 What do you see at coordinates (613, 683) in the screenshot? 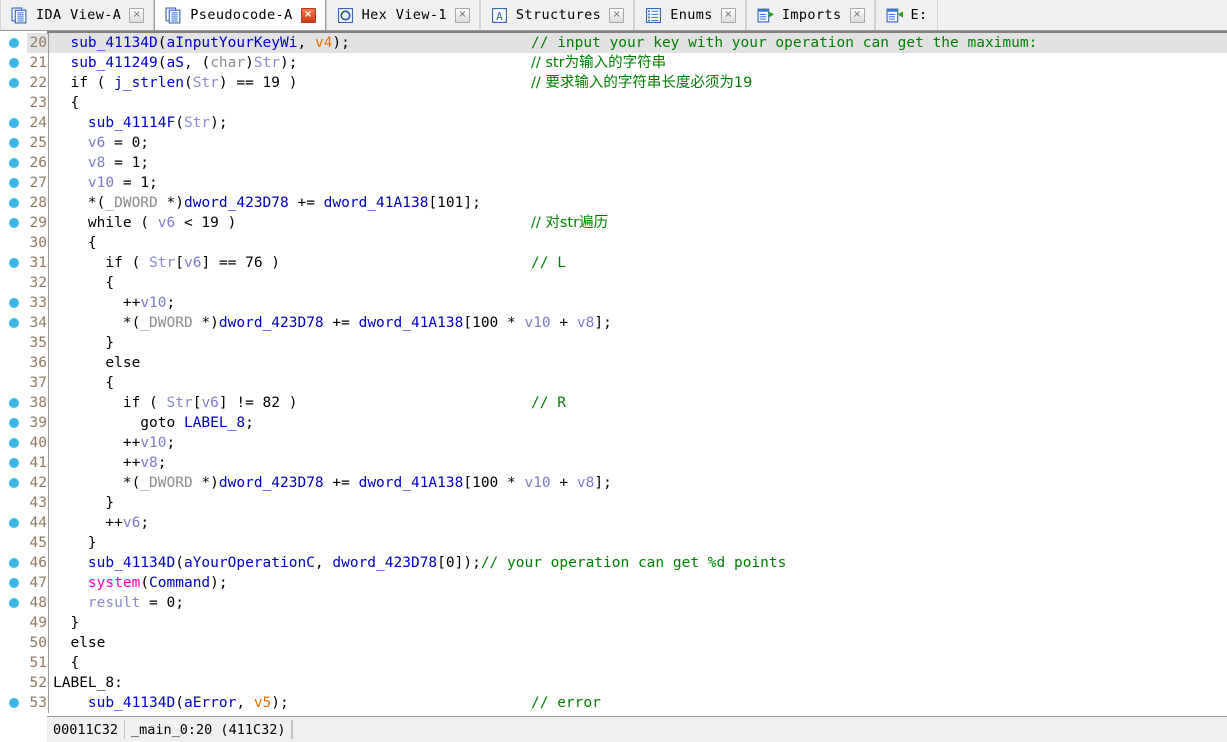
I see `code-line: 52 LABEL_8:` at bounding box center [613, 683].